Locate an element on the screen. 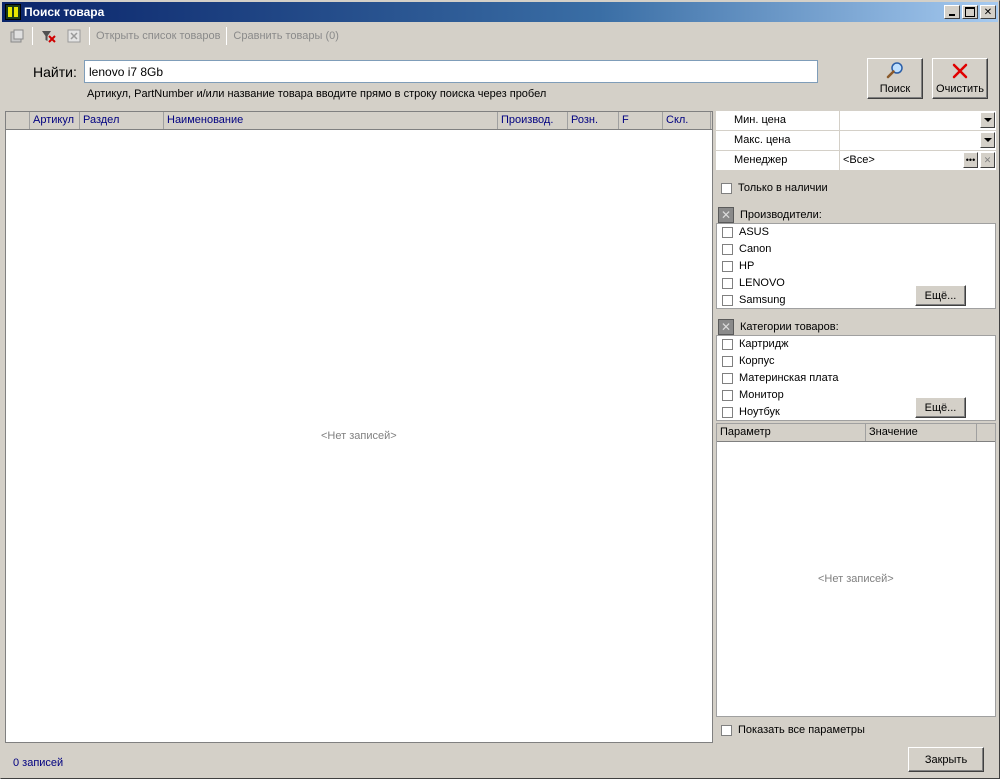  window-title: Поиск товара is located at coordinates (64, 12).